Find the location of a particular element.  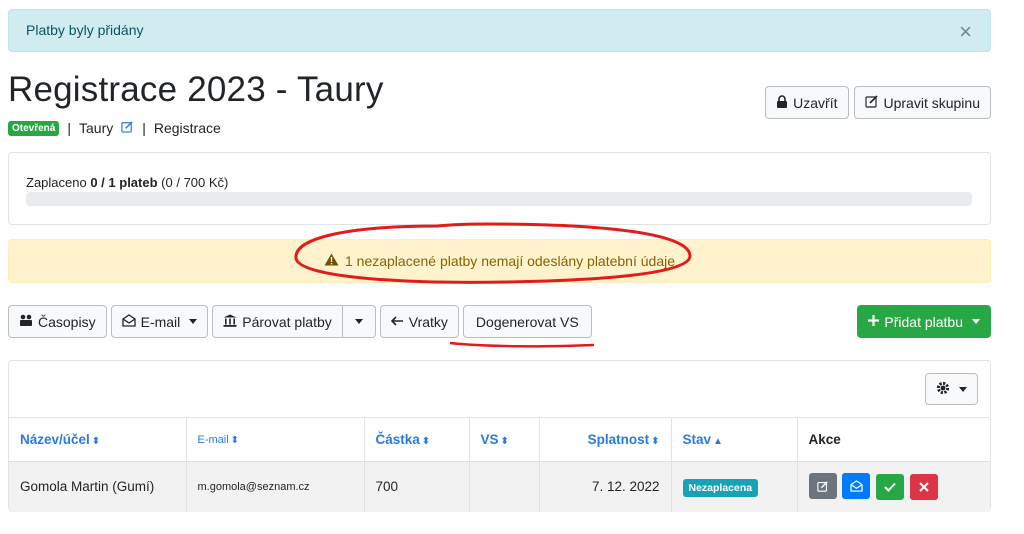

progress-amount: (0 / 700 Kč) is located at coordinates (195, 182).